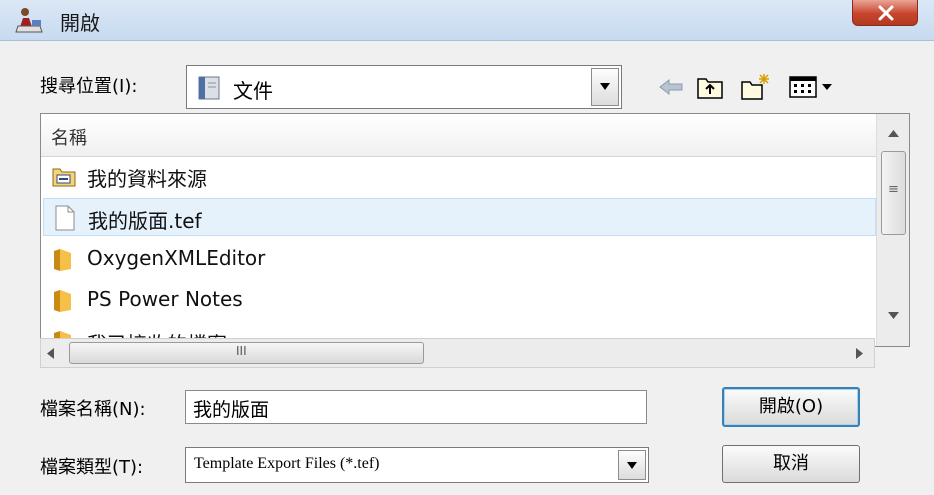 Image resolution: width=934 pixels, height=495 pixels. I want to click on scroll-left-icon, so click(50, 353).